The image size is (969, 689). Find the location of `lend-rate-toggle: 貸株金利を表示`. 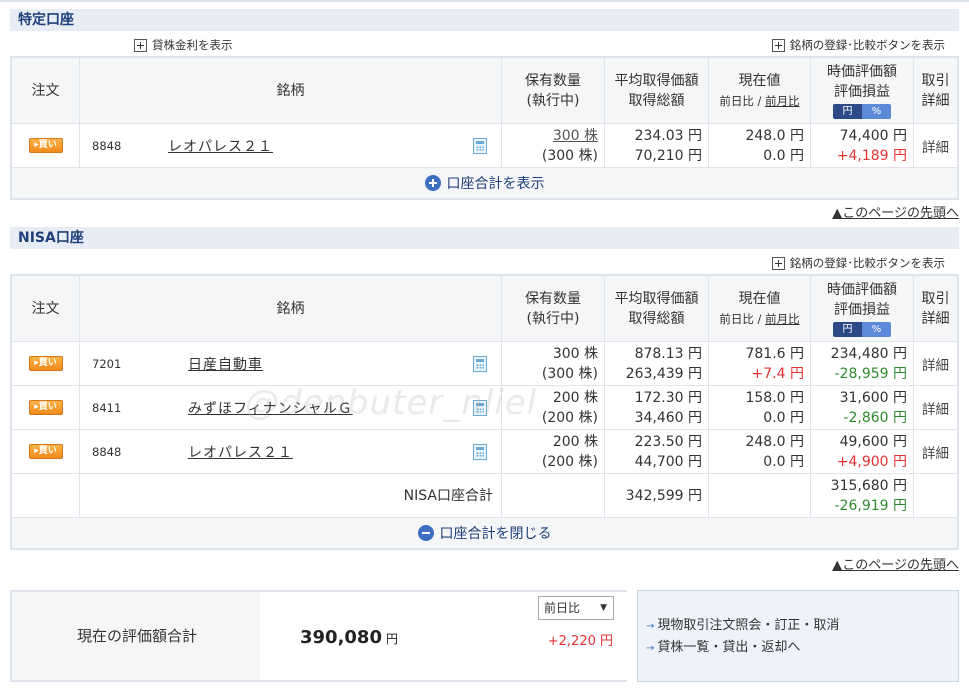

lend-rate-toggle: 貸株金利を表示 is located at coordinates (183, 45).